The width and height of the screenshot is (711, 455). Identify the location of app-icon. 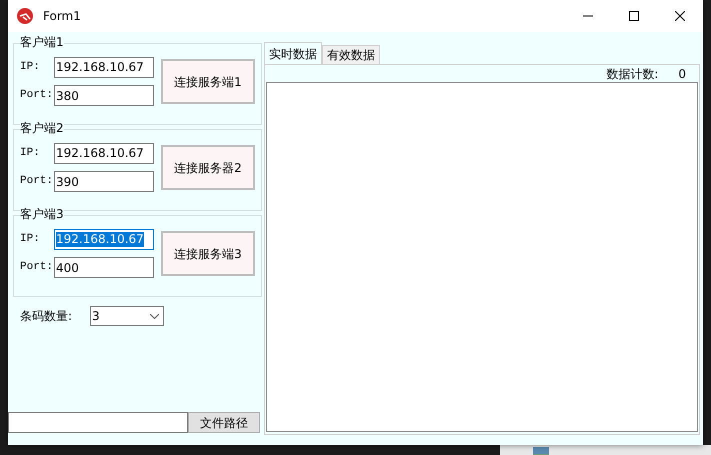
(25, 16).